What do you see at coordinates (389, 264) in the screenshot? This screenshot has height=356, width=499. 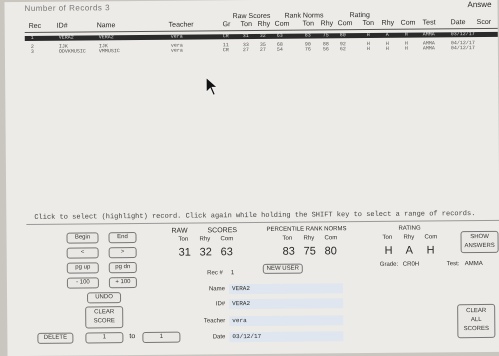 I see `grade-label: Grade:` at bounding box center [389, 264].